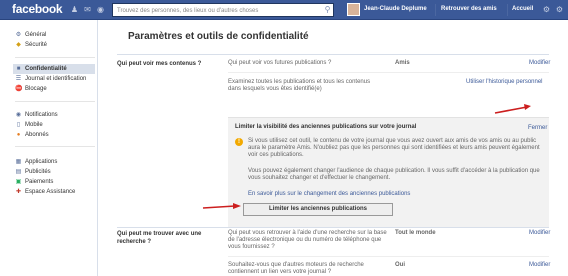 The image size is (568, 276). What do you see at coordinates (395, 9) in the screenshot?
I see `profile-link: Jean-Claude Deplume` at bounding box center [395, 9].